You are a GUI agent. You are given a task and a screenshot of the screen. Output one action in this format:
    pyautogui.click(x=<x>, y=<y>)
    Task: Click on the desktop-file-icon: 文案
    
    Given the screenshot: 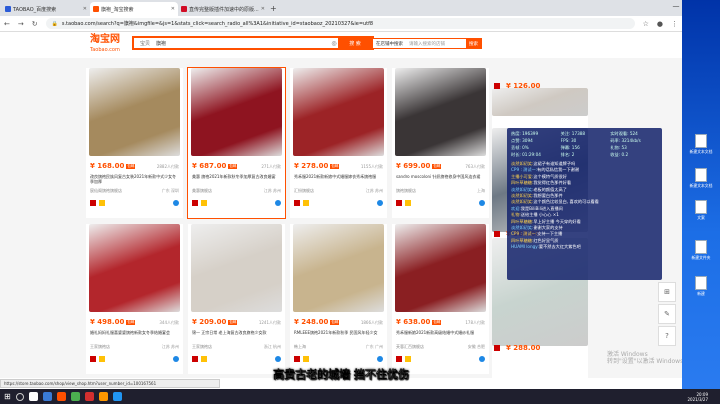 What is the action you would take?
    pyautogui.click(x=701, y=220)
    